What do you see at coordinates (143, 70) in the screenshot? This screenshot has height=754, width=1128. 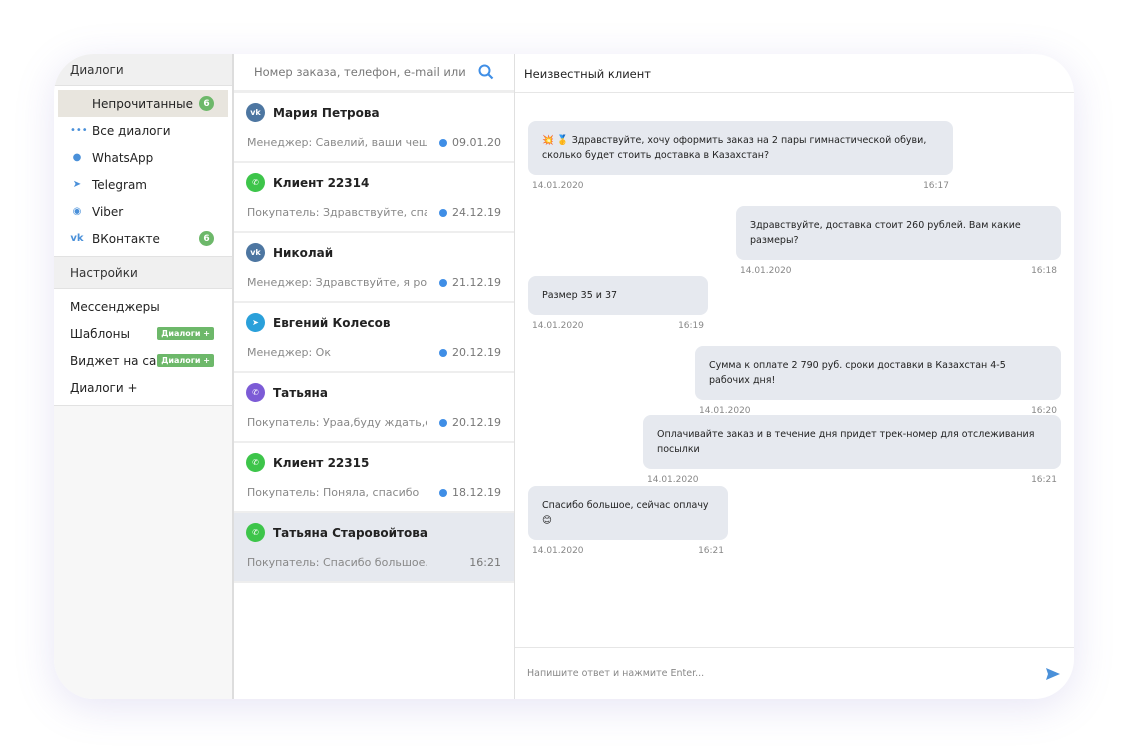 I see `dialogs-header: Диалоги` at bounding box center [143, 70].